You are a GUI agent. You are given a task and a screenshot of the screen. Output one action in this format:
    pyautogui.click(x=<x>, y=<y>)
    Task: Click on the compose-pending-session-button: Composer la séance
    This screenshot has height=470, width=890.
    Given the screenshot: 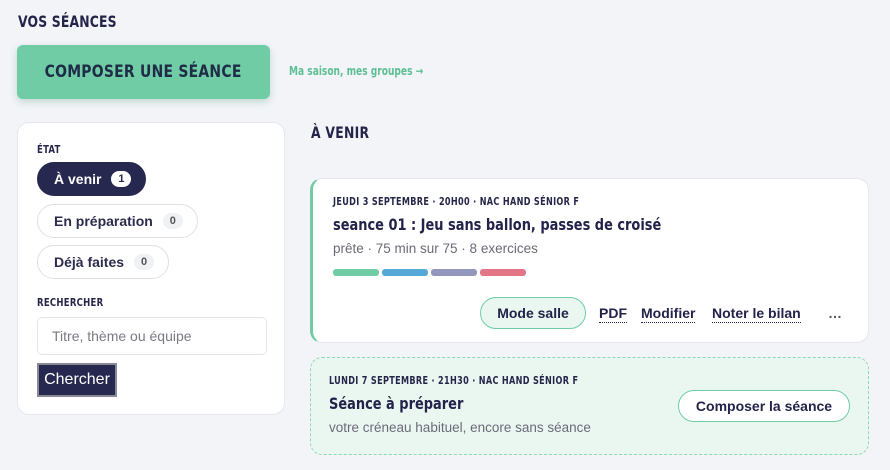 What is the action you would take?
    pyautogui.click(x=764, y=406)
    